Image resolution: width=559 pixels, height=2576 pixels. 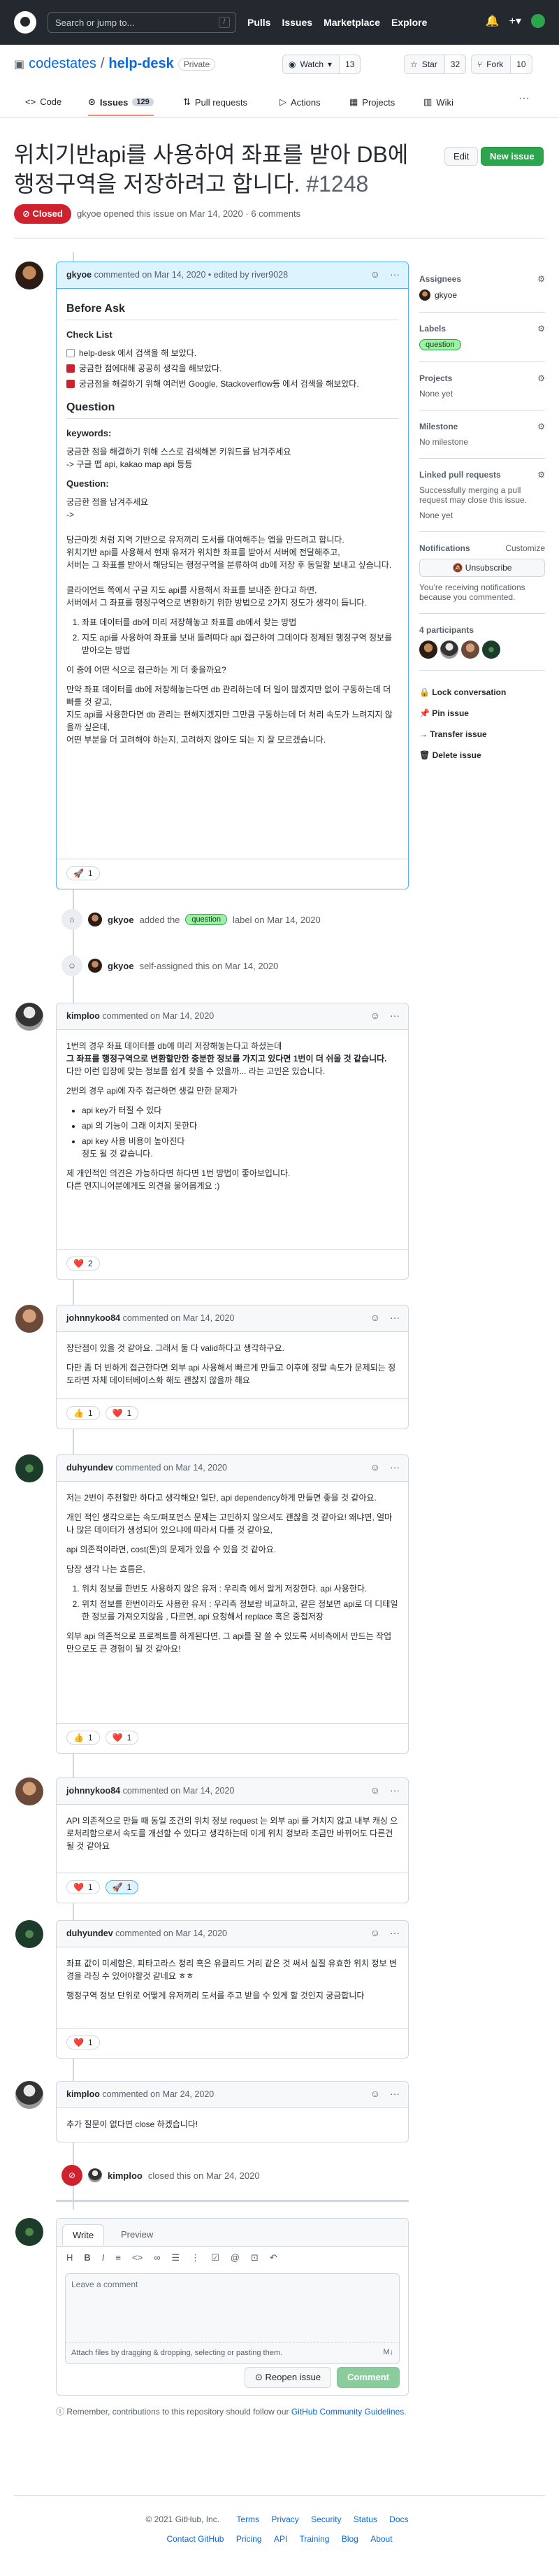 What do you see at coordinates (326, 2519) in the screenshot?
I see `footer-link-security: Security` at bounding box center [326, 2519].